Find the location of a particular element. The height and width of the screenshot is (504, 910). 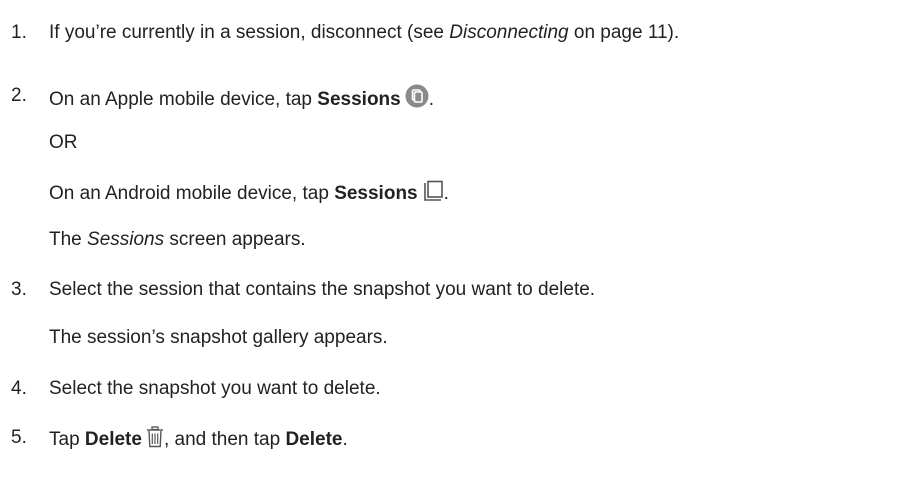

sessions-outline-icon is located at coordinates (433, 194).